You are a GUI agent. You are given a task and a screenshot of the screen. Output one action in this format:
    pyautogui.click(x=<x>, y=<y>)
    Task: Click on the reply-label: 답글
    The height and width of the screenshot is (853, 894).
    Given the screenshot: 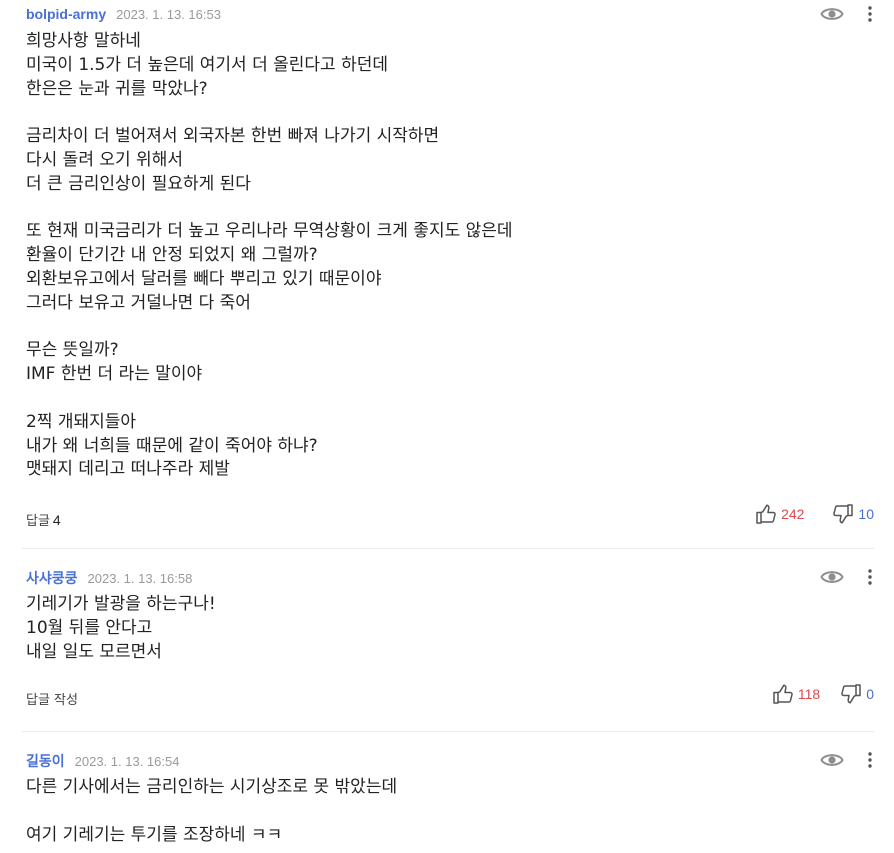 What is the action you would take?
    pyautogui.click(x=38, y=521)
    